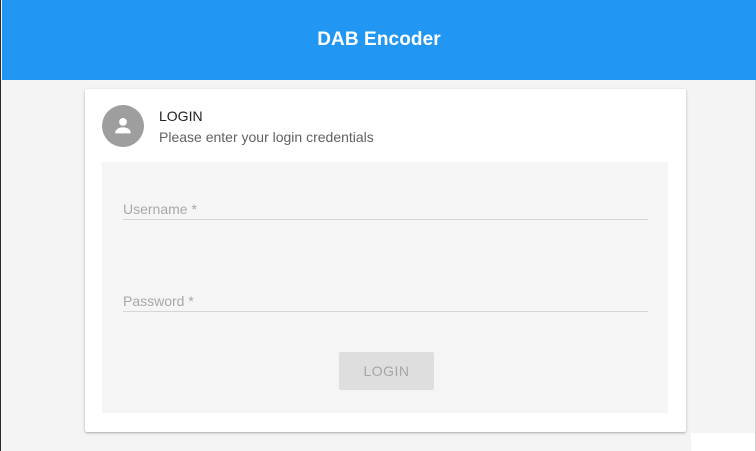 The width and height of the screenshot is (756, 451). Describe the element at coordinates (266, 137) in the screenshot. I see `login-card-subtitle: Please enter your login credentials` at that location.